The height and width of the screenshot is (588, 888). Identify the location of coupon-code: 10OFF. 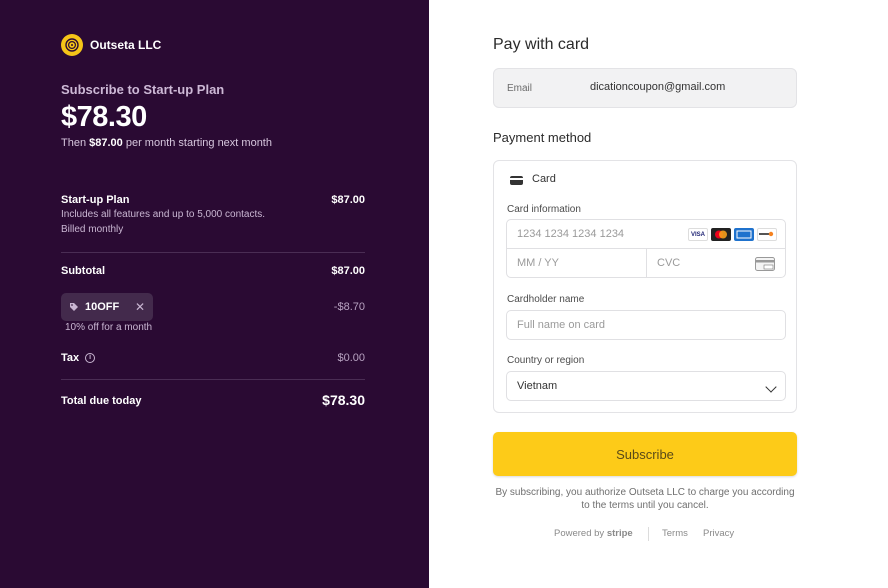
(102, 307).